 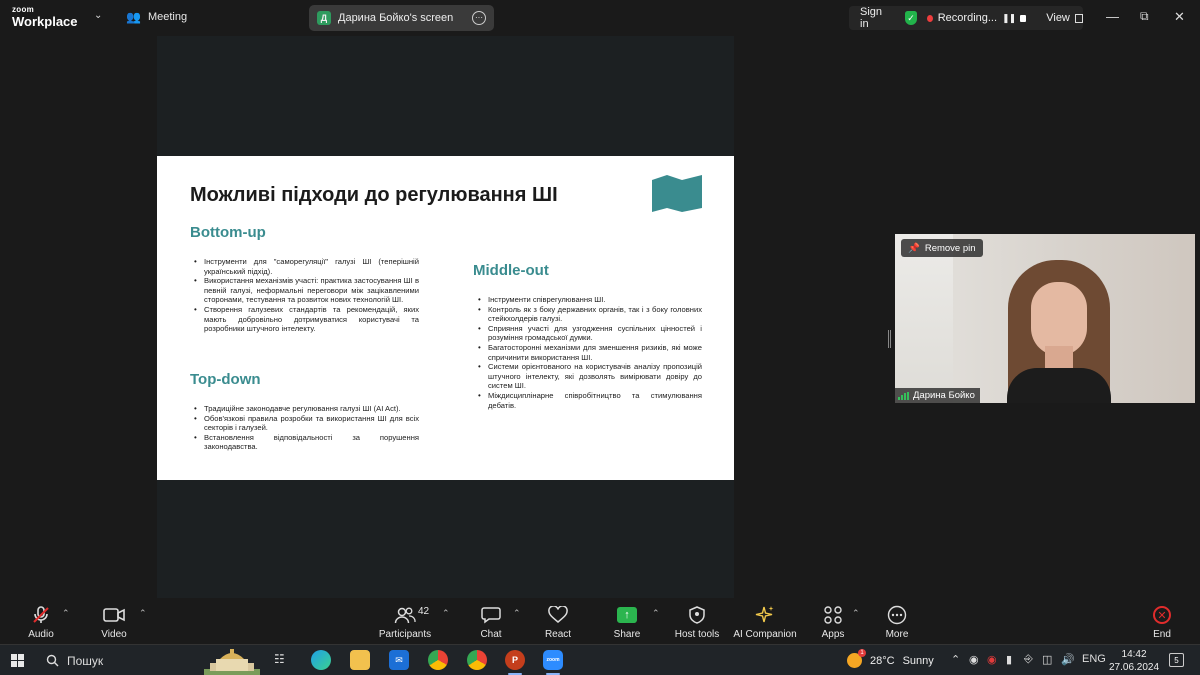 I want to click on participant-video-tile: 📌 Remove pin Дарина Бойко, so click(x=1045, y=318).